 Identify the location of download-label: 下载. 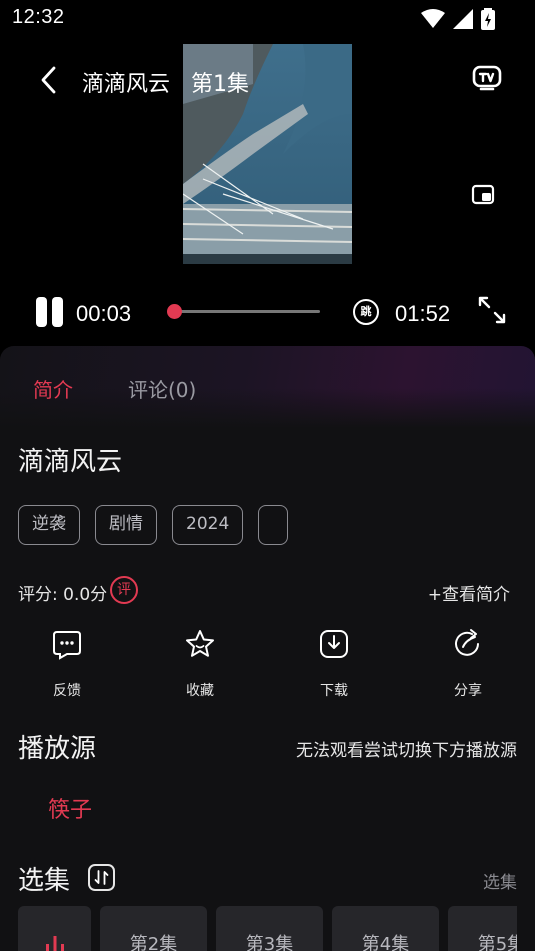
(334, 691).